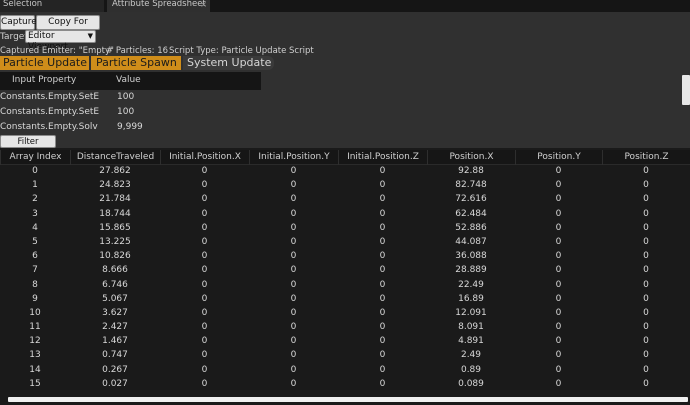 This screenshot has width=690, height=405. I want to click on property-row: Constants.Empty.Solv 9,999, so click(130, 127).